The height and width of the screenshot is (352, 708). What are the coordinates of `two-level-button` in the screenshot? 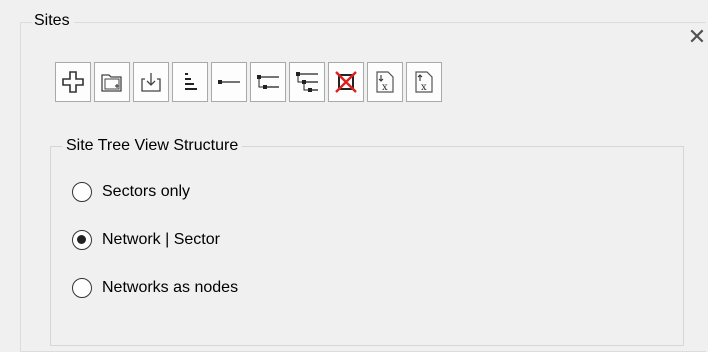 It's located at (268, 82).